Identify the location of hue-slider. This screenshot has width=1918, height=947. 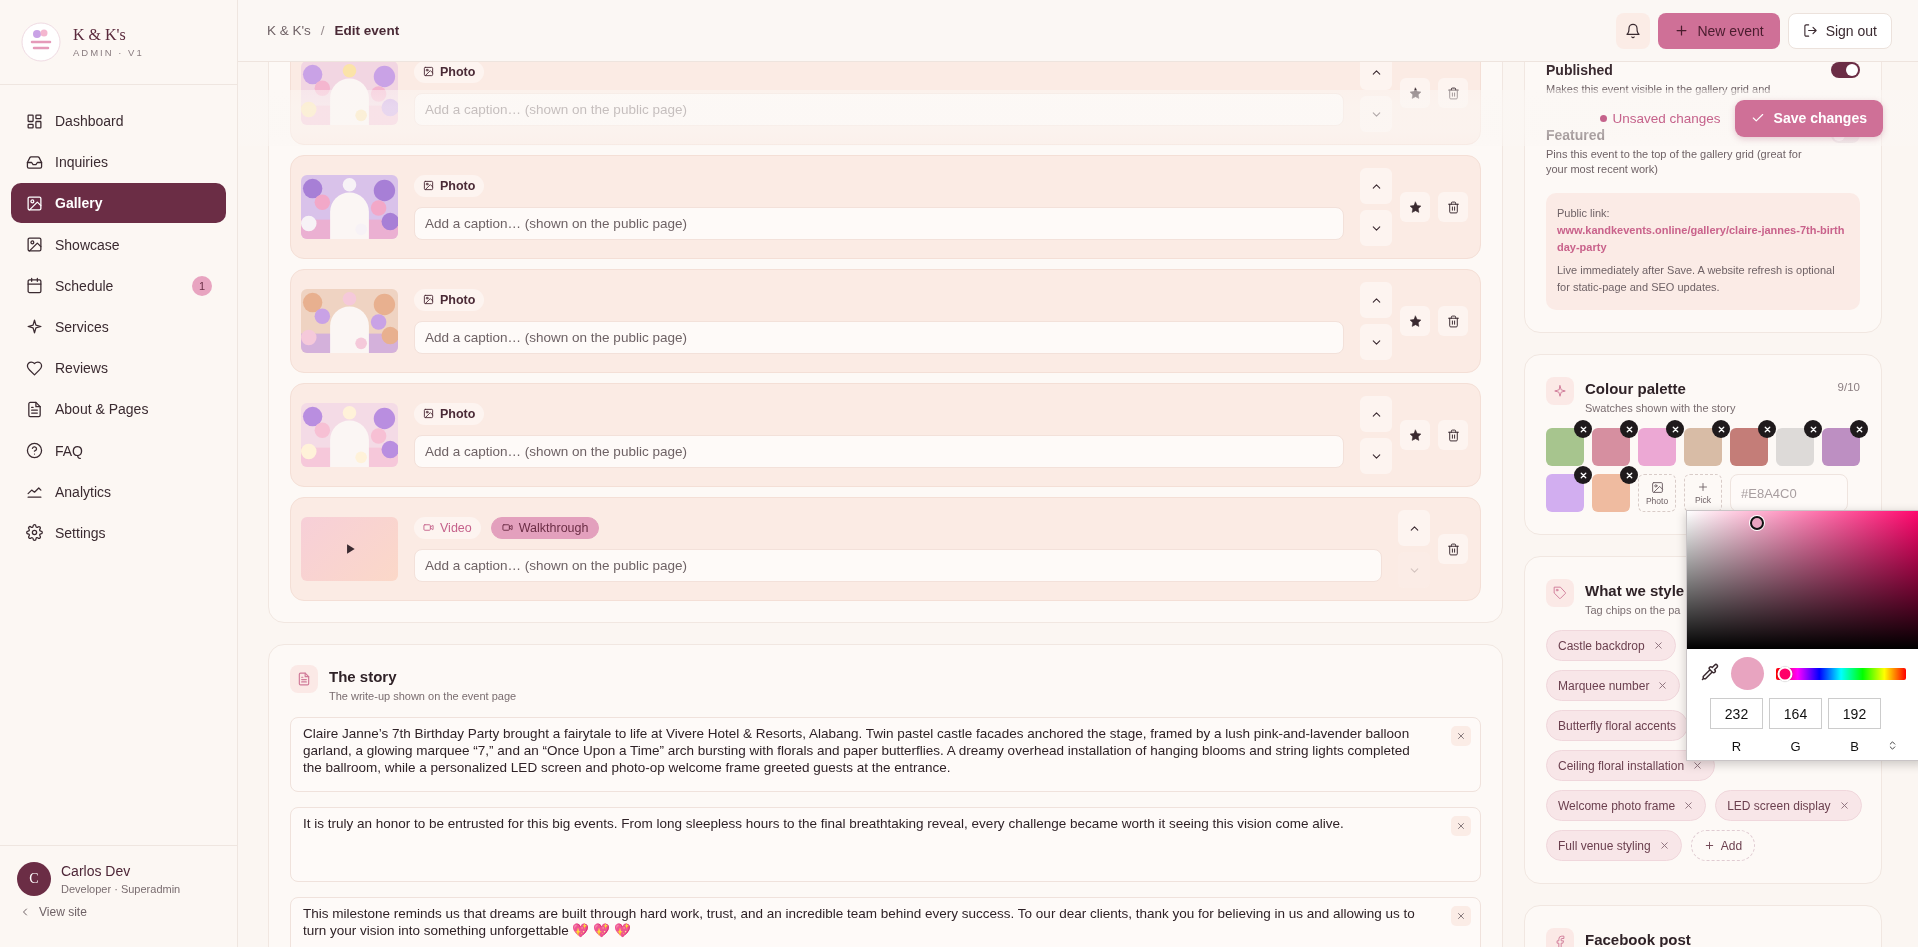
(1841, 673).